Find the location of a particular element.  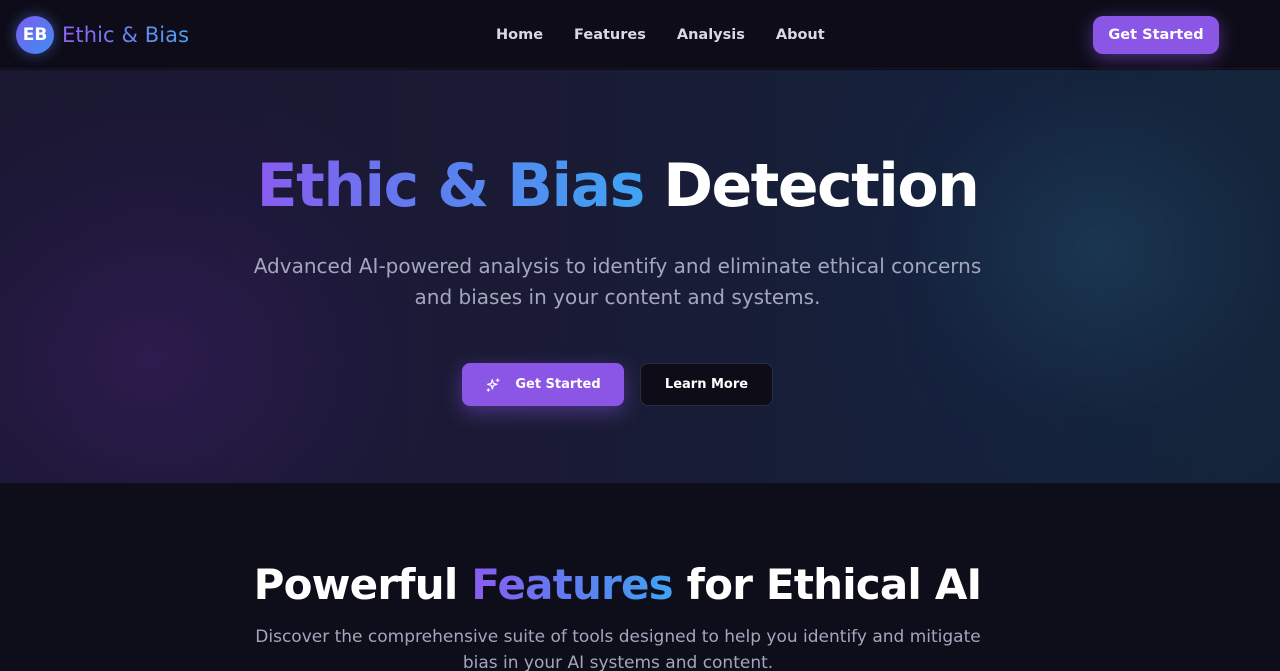

learn-more-button: Learn More is located at coordinates (706, 384).